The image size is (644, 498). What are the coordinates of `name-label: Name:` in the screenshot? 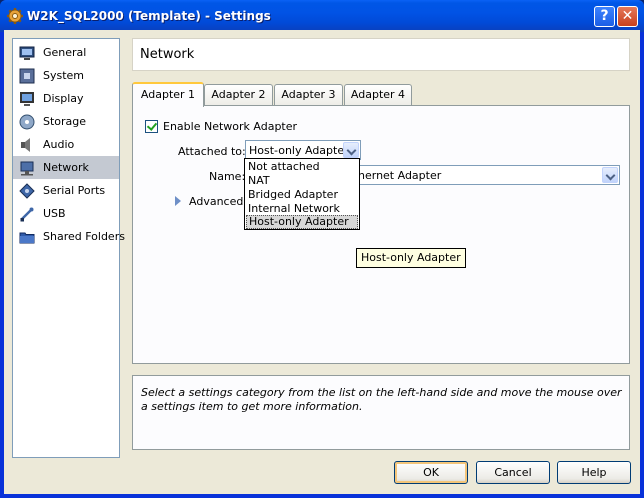 It's located at (227, 176).